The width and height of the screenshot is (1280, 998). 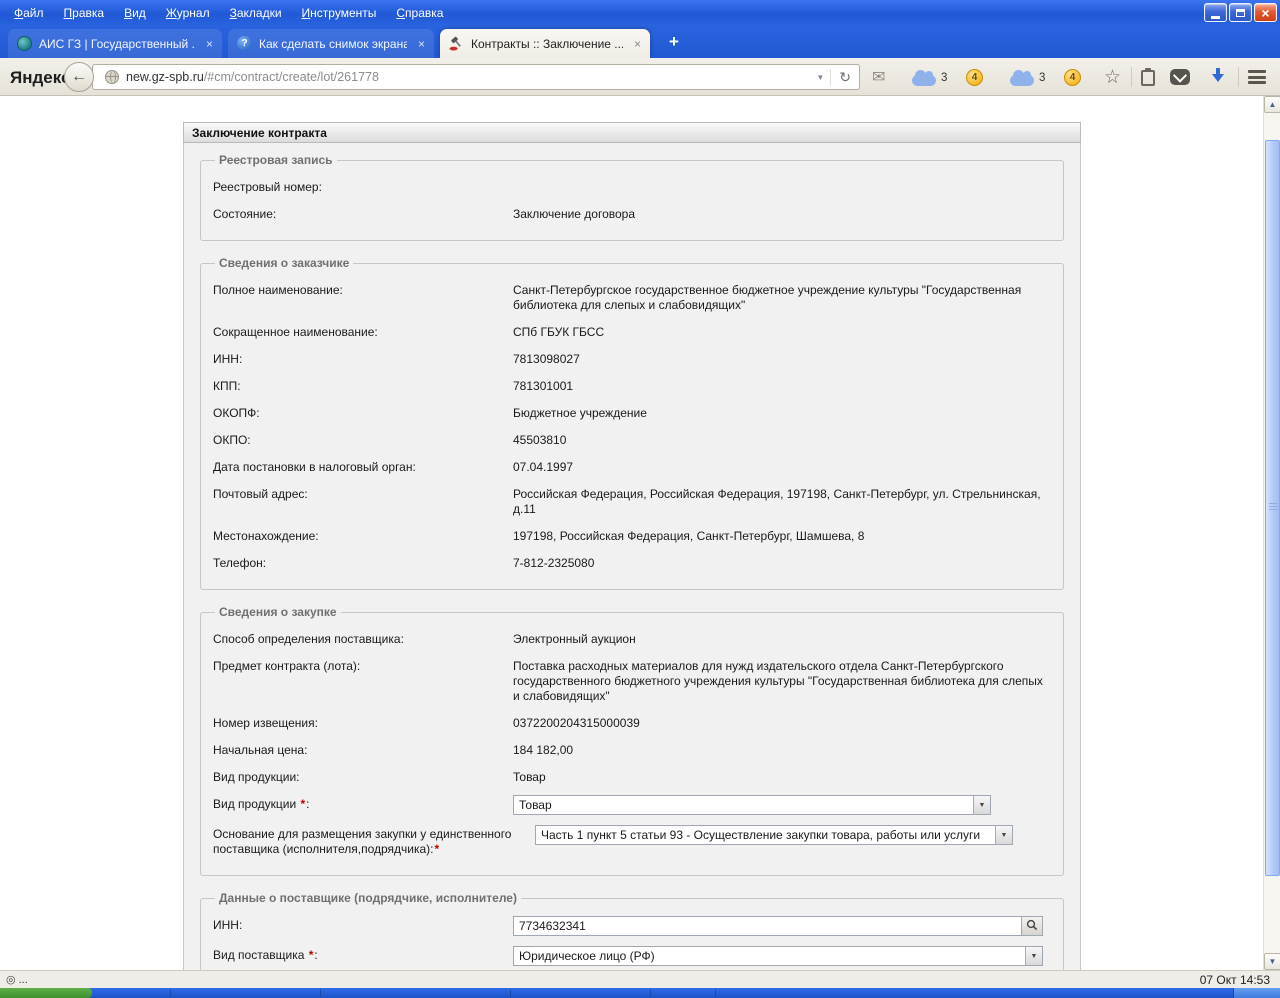 What do you see at coordinates (632, 132) in the screenshot?
I see `page-title: Заключение контракта` at bounding box center [632, 132].